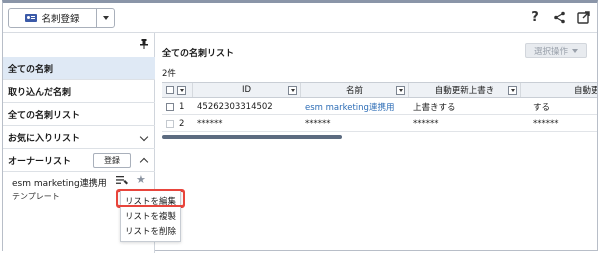 This screenshot has height=253, width=600. Describe the element at coordinates (426, 123) in the screenshot. I see `row-overwrite: ******` at that location.